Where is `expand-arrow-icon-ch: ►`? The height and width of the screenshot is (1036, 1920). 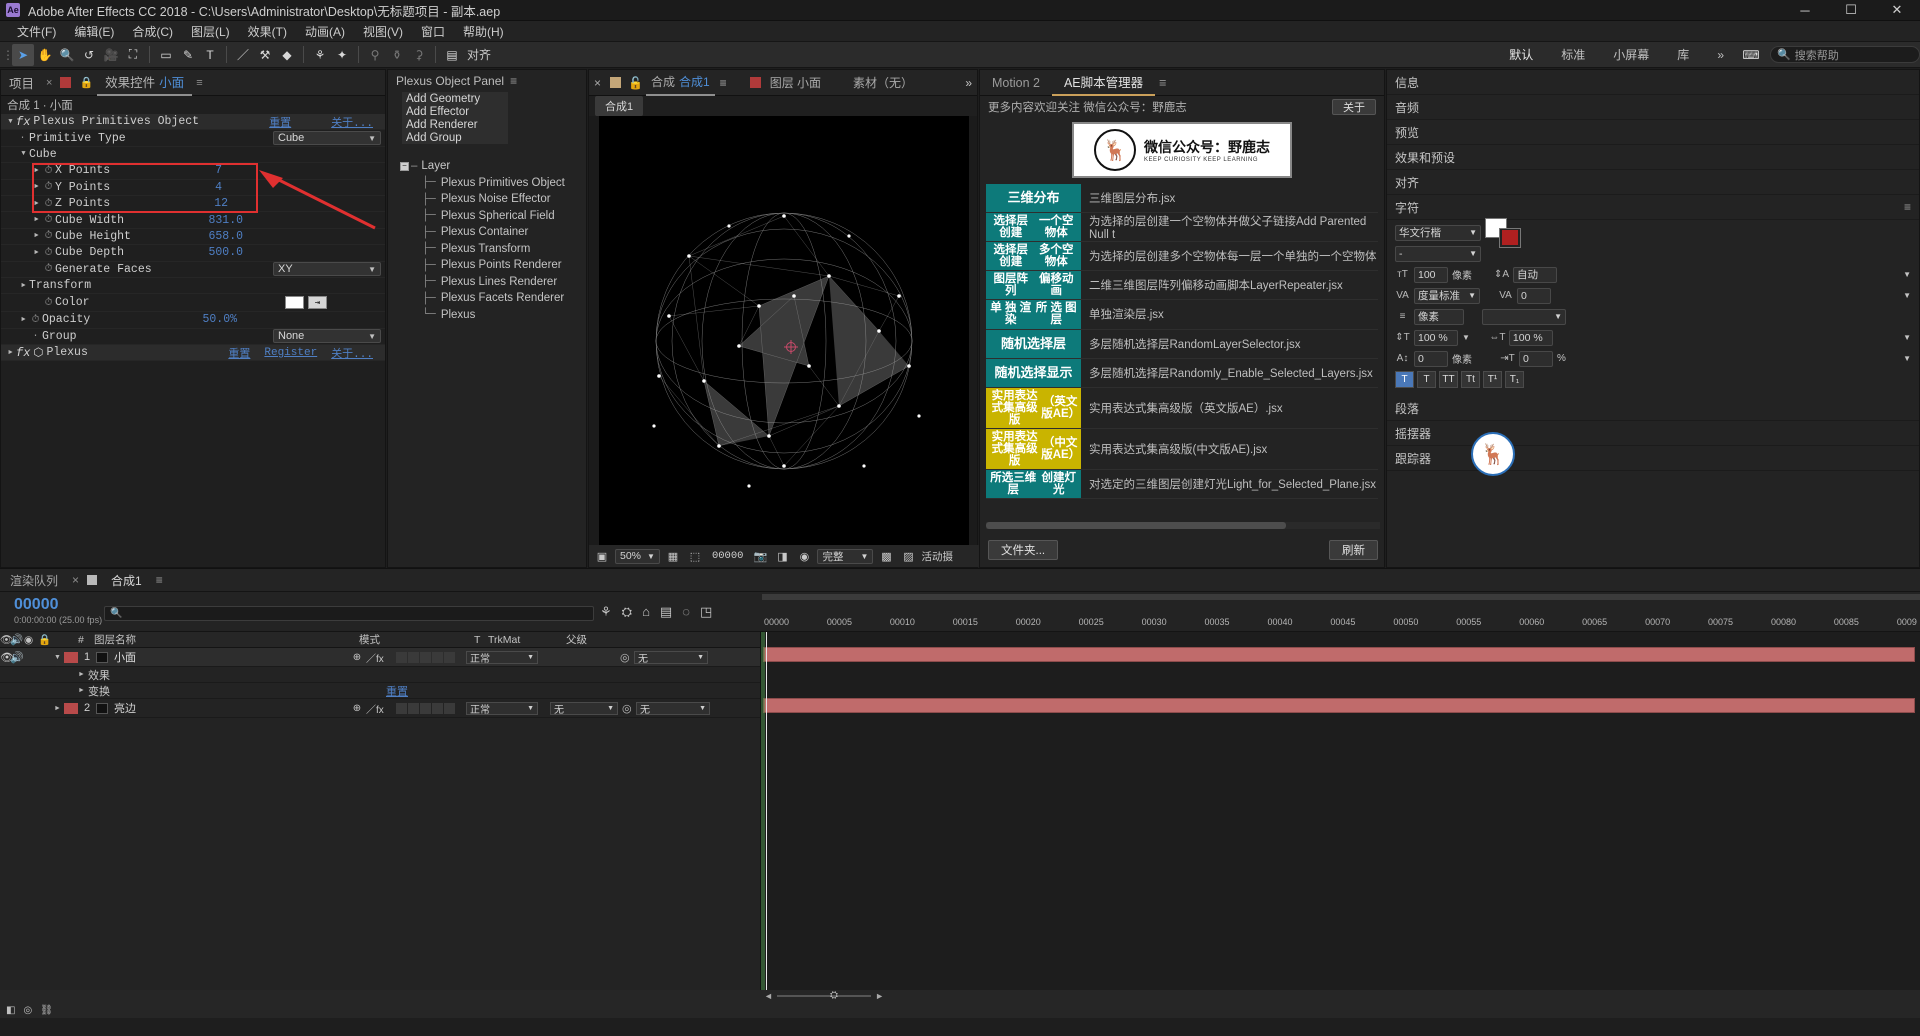
expand-arrow-icon-ch: ► is located at coordinates (36, 236).